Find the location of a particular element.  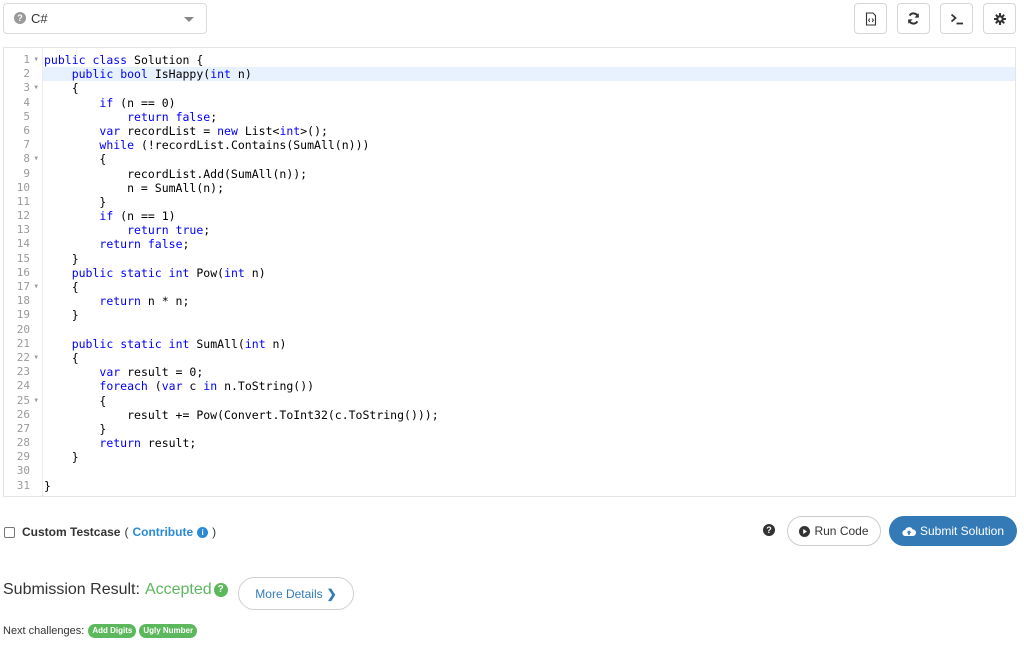

status-accepted: Accepted is located at coordinates (178, 589).